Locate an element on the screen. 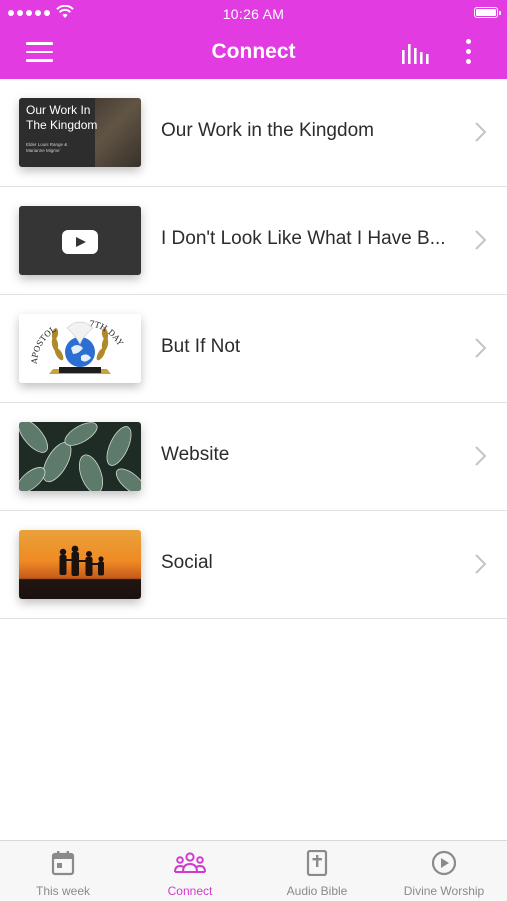 The height and width of the screenshot is (901, 507). thumbnail-title: Our Work In The Kingdom is located at coordinates (62, 117).